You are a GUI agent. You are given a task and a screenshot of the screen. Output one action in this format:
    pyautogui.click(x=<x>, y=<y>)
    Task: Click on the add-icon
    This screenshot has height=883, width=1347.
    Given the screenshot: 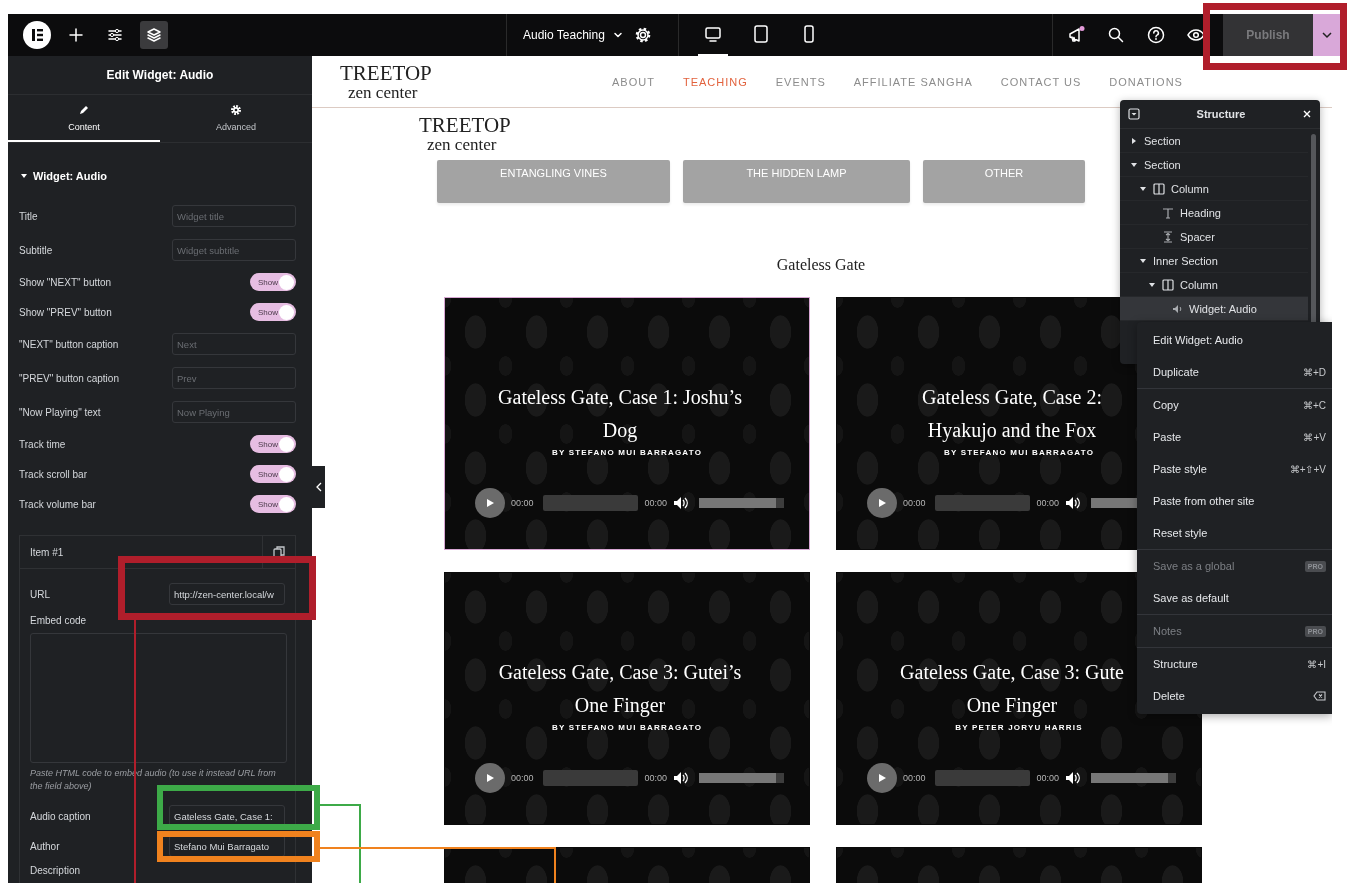 What is the action you would take?
    pyautogui.click(x=76, y=35)
    